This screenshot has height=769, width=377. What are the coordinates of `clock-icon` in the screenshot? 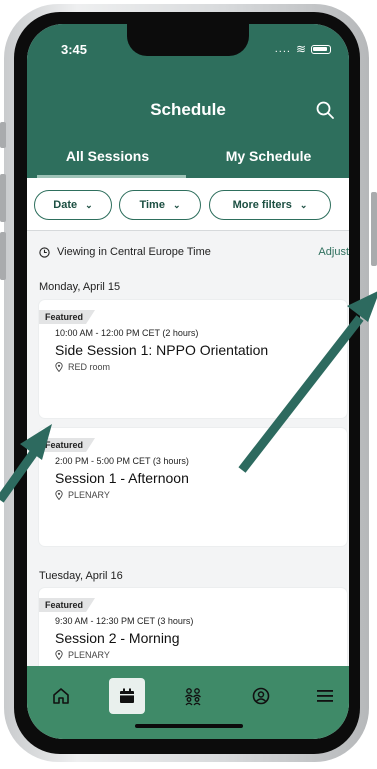 It's located at (44, 252).